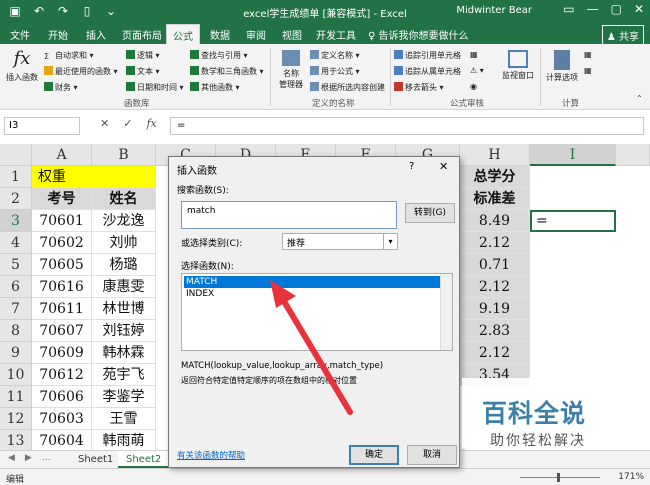 The width and height of the screenshot is (650, 485). I want to click on share-button: ♟ 共享, so click(622, 35).